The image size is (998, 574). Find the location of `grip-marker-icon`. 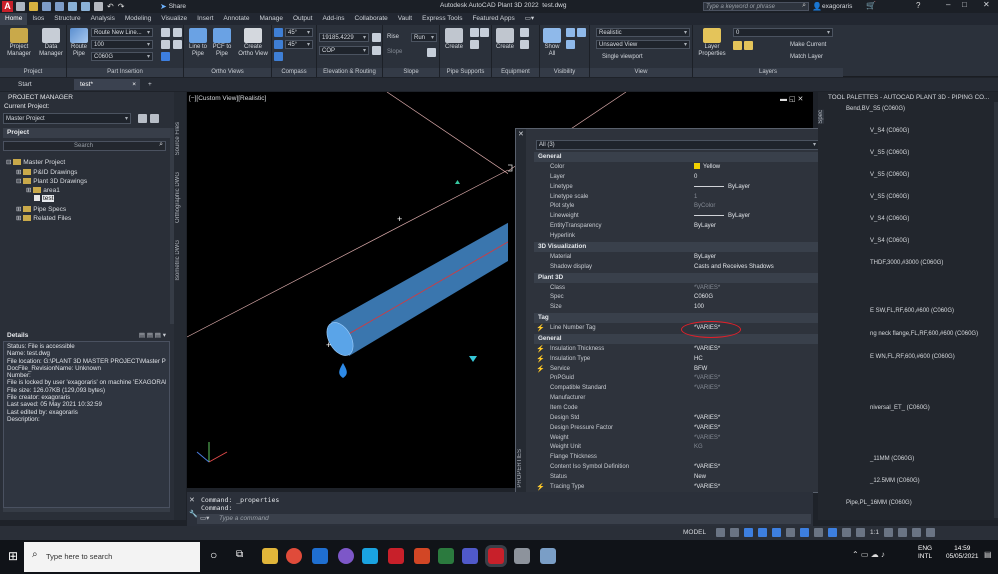

grip-marker-icon is located at coordinates (457, 182).